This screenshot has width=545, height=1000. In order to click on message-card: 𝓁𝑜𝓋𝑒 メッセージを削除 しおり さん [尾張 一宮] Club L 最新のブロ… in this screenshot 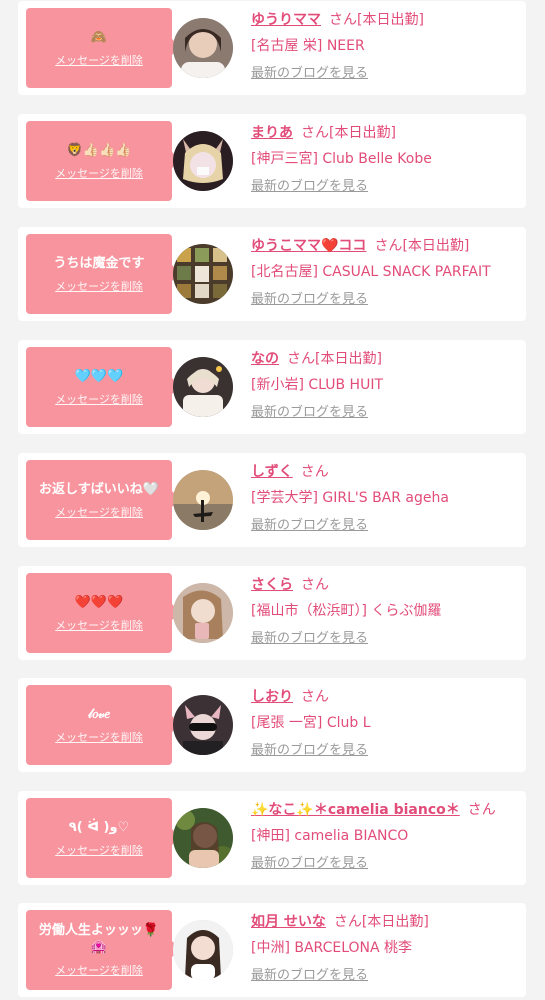, I will do `click(272, 725)`.